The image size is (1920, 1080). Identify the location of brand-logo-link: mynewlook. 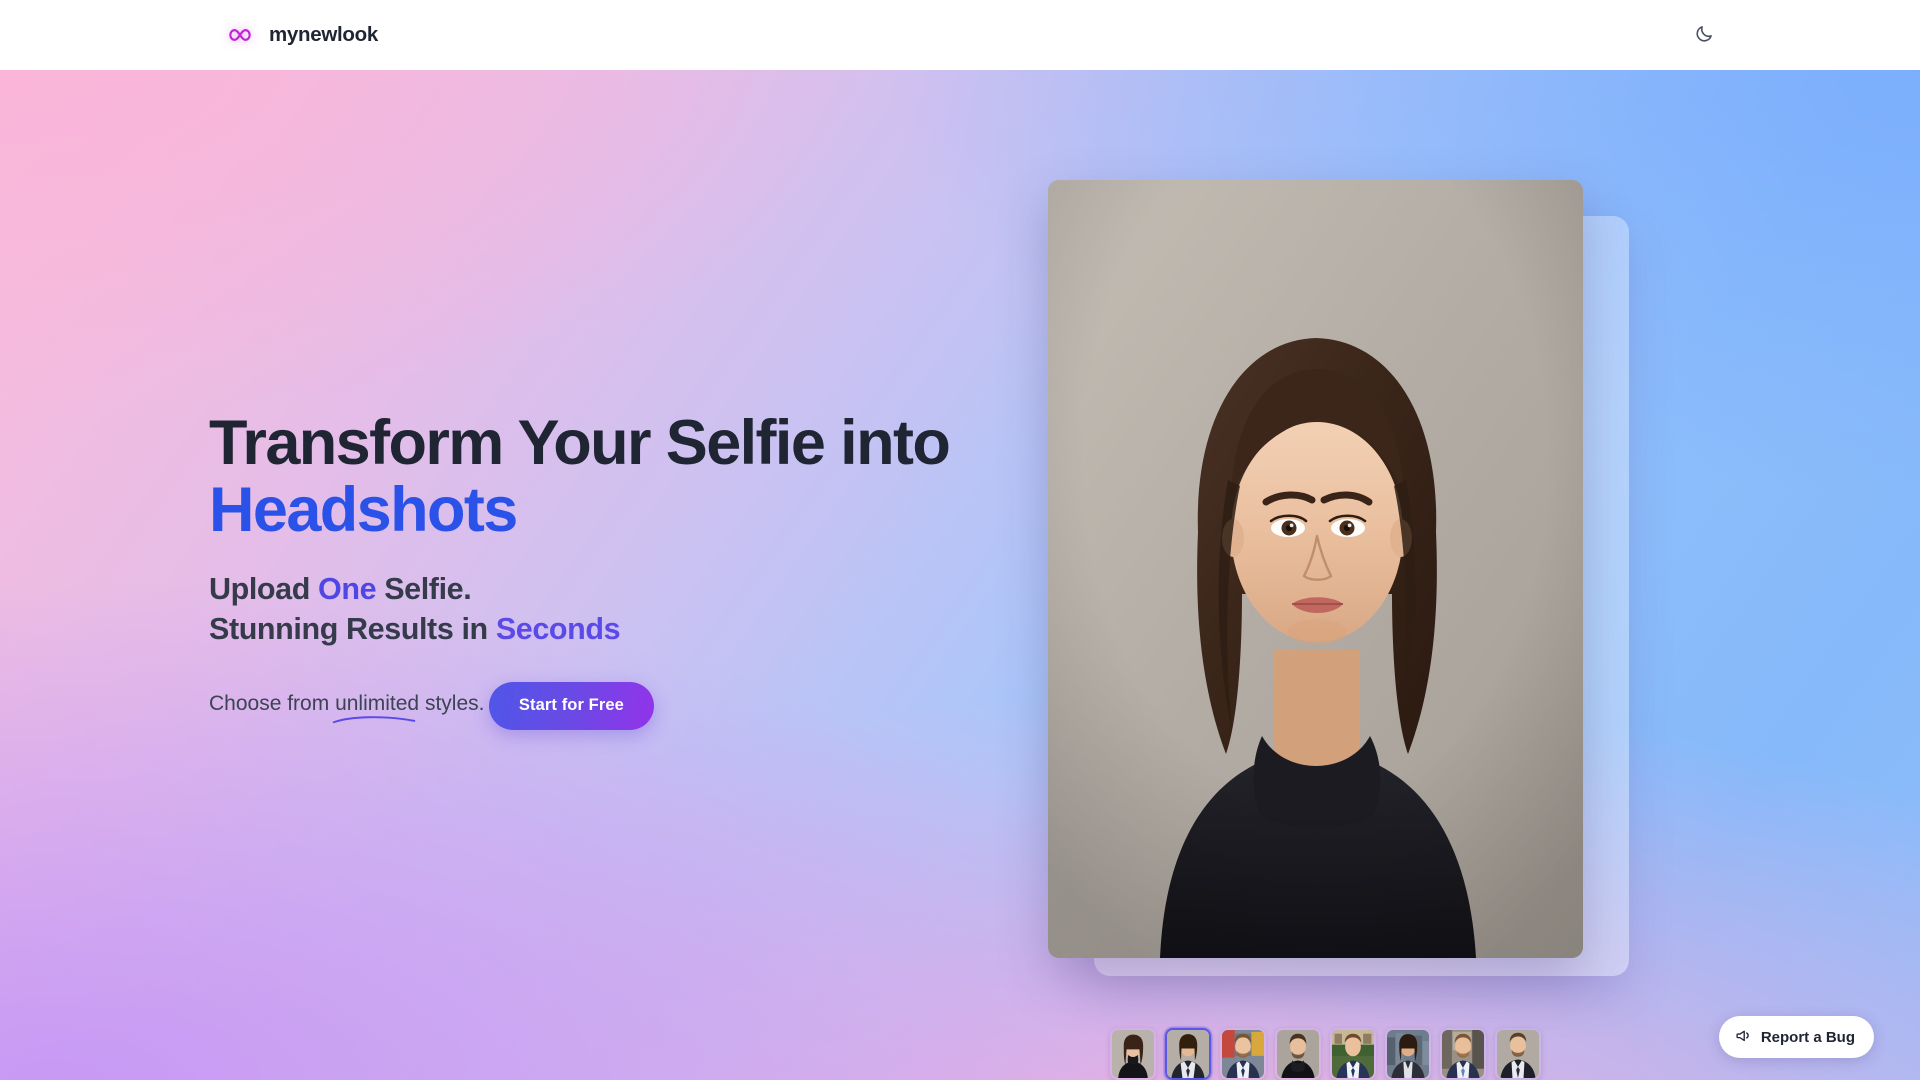
(301, 35).